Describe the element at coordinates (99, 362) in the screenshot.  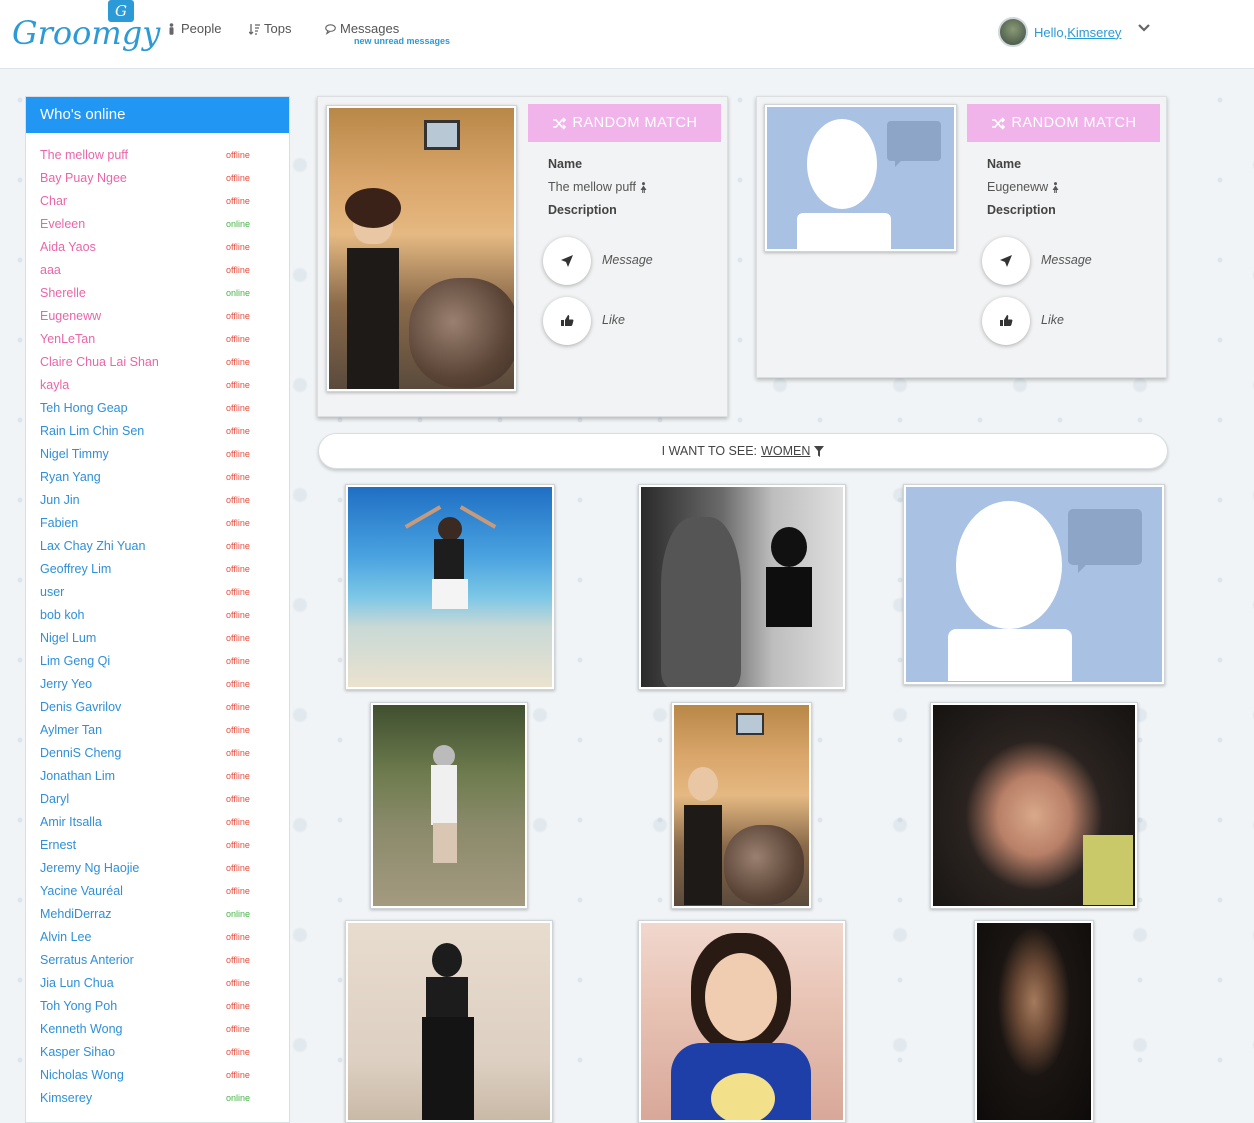
I see `online-user-name: Claire Chua Lai Shan` at that location.